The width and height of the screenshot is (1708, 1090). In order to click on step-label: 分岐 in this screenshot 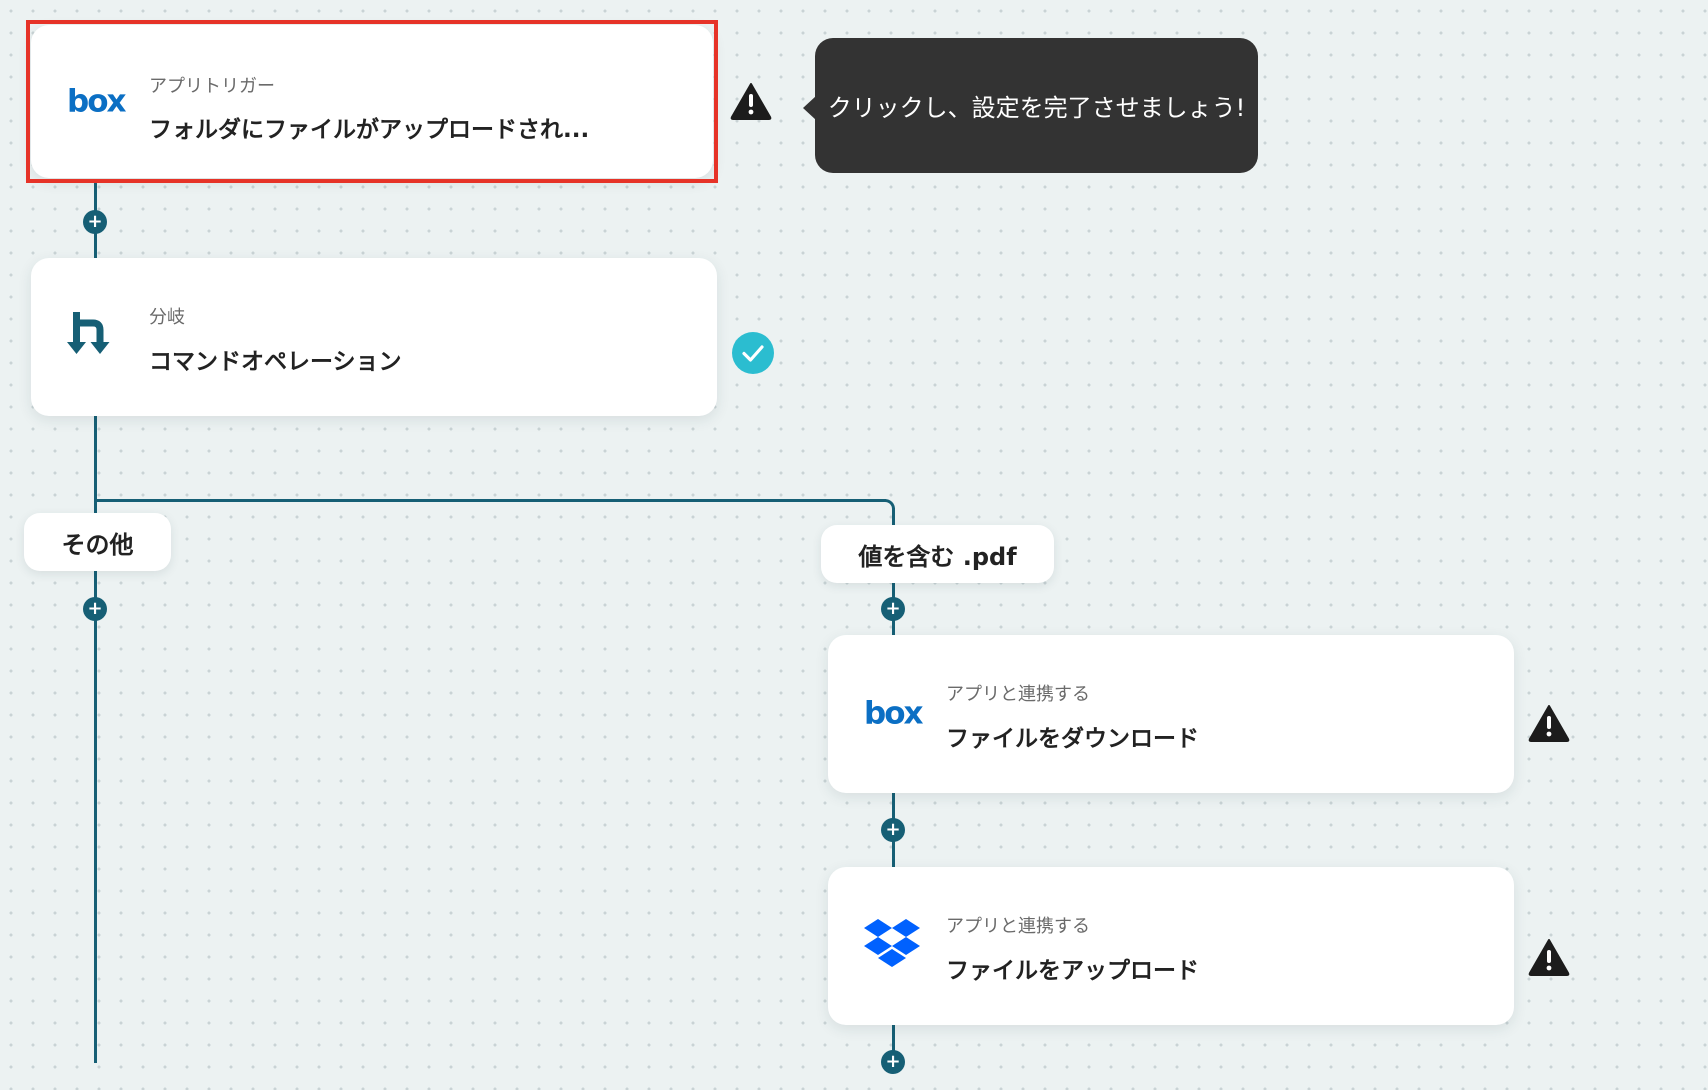, I will do `click(167, 317)`.